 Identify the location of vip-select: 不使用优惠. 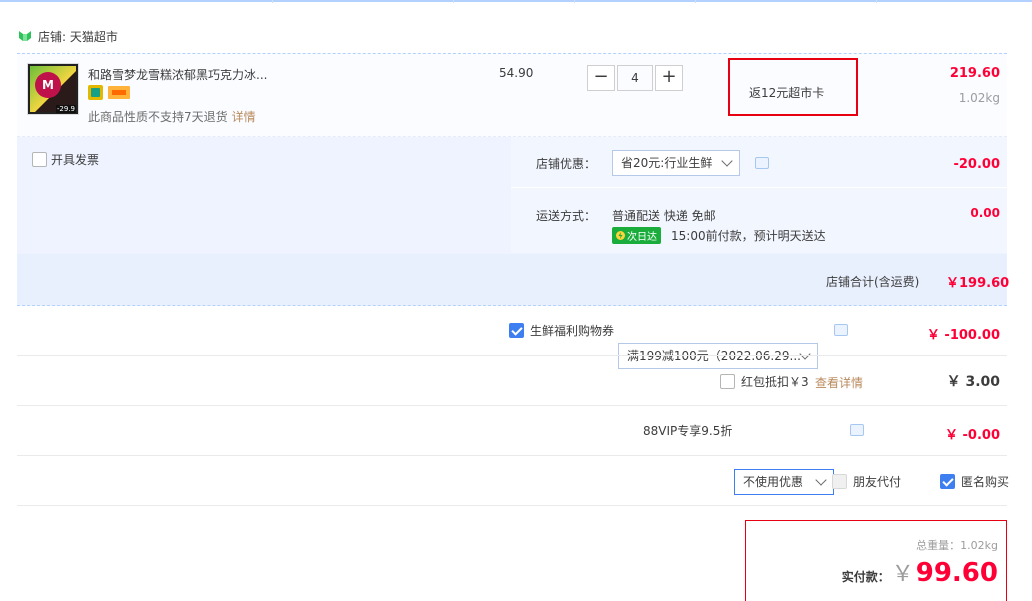
(784, 482).